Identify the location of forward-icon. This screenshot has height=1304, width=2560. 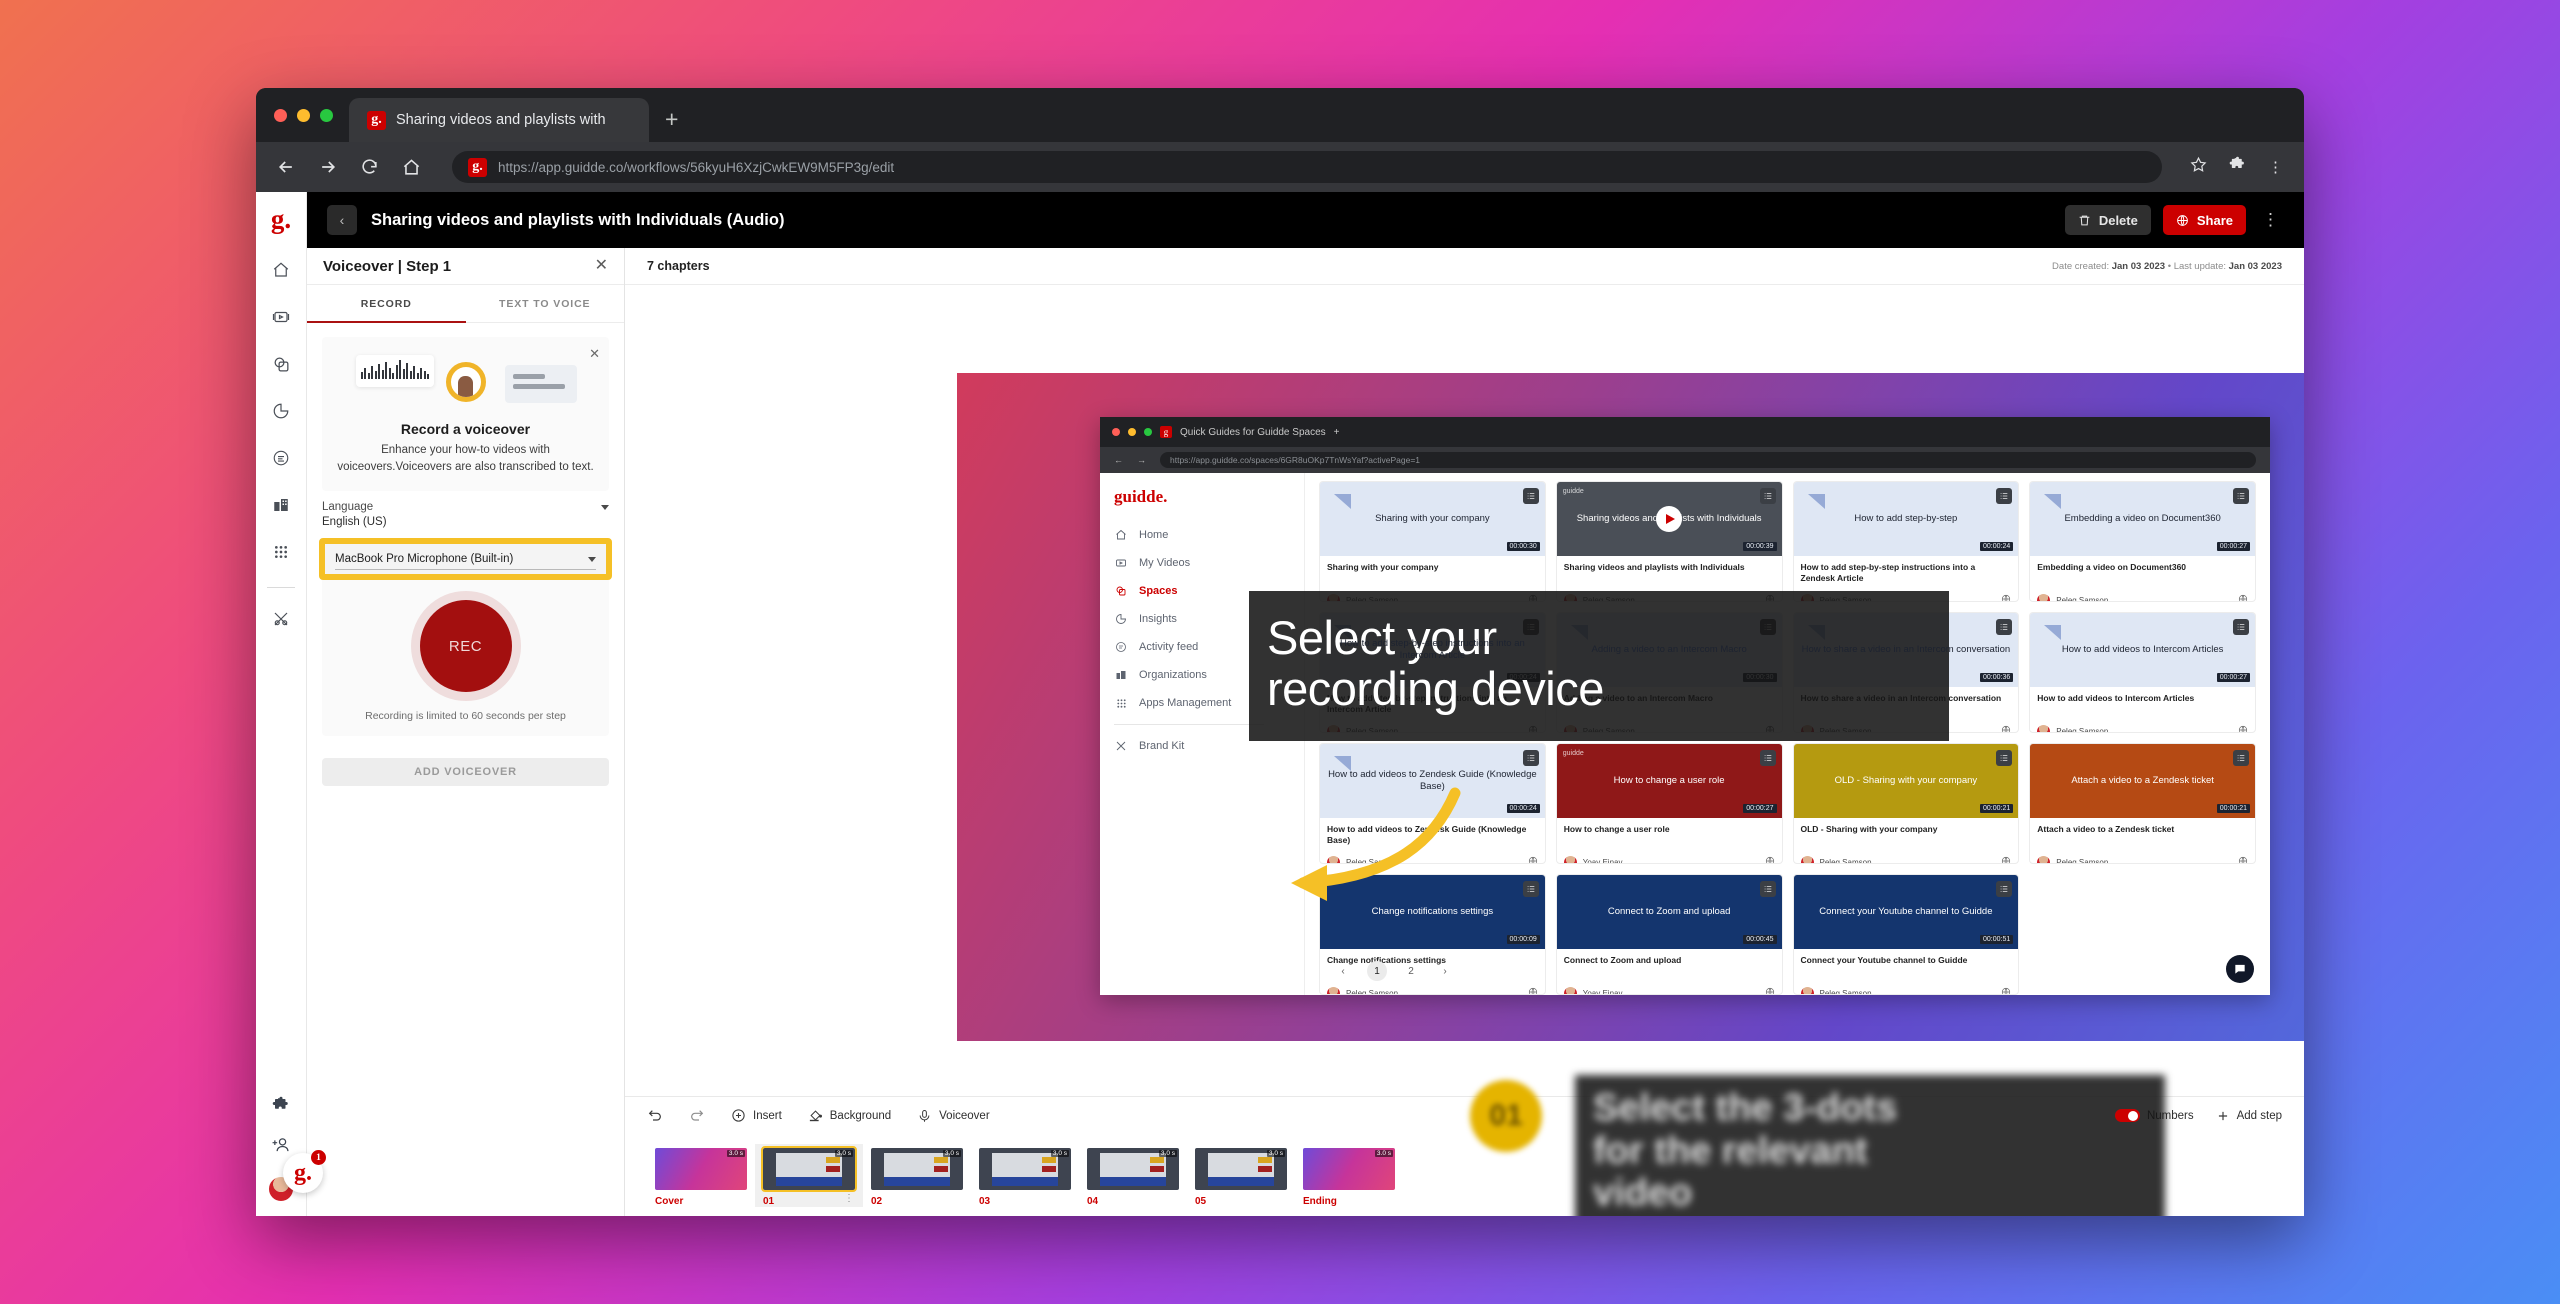
(329, 167).